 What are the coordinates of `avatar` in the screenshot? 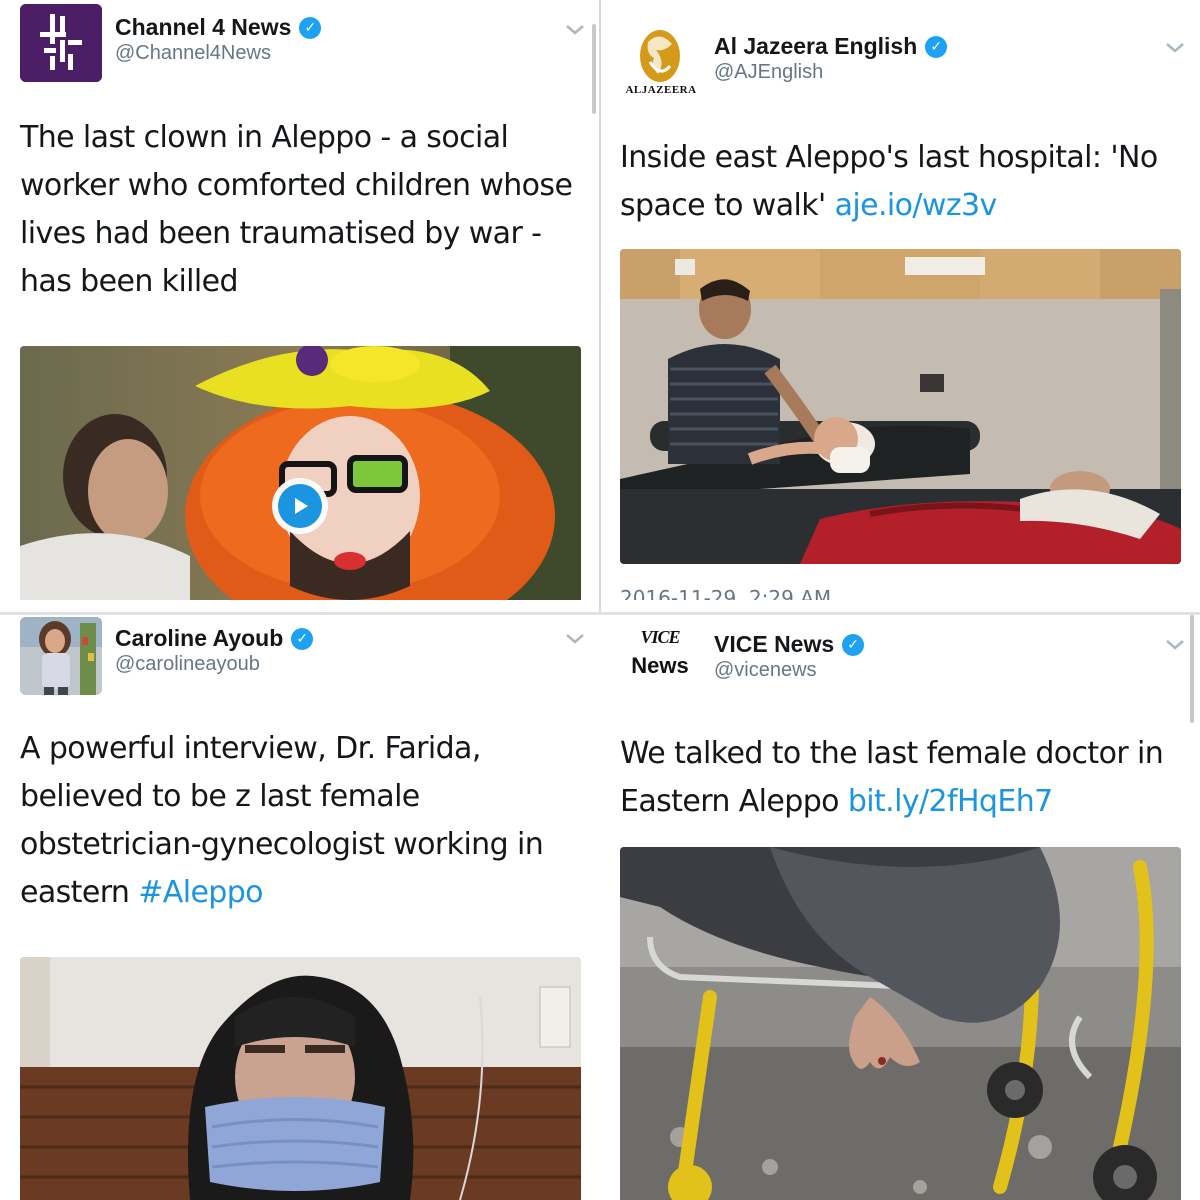 It's located at (61, 656).